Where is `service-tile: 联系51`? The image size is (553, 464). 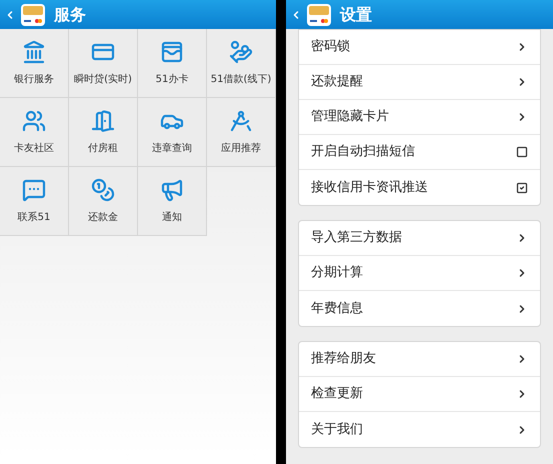 service-tile: 联系51 is located at coordinates (34, 201).